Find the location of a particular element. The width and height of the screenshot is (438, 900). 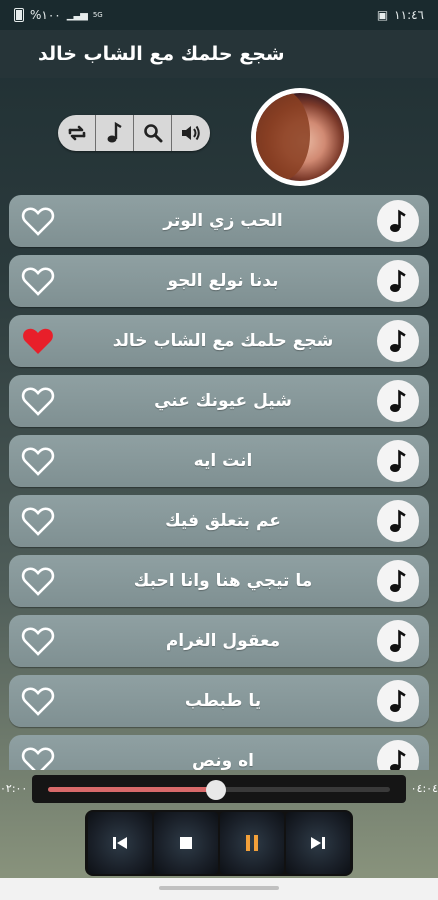

repeat-button is located at coordinates (77, 133).